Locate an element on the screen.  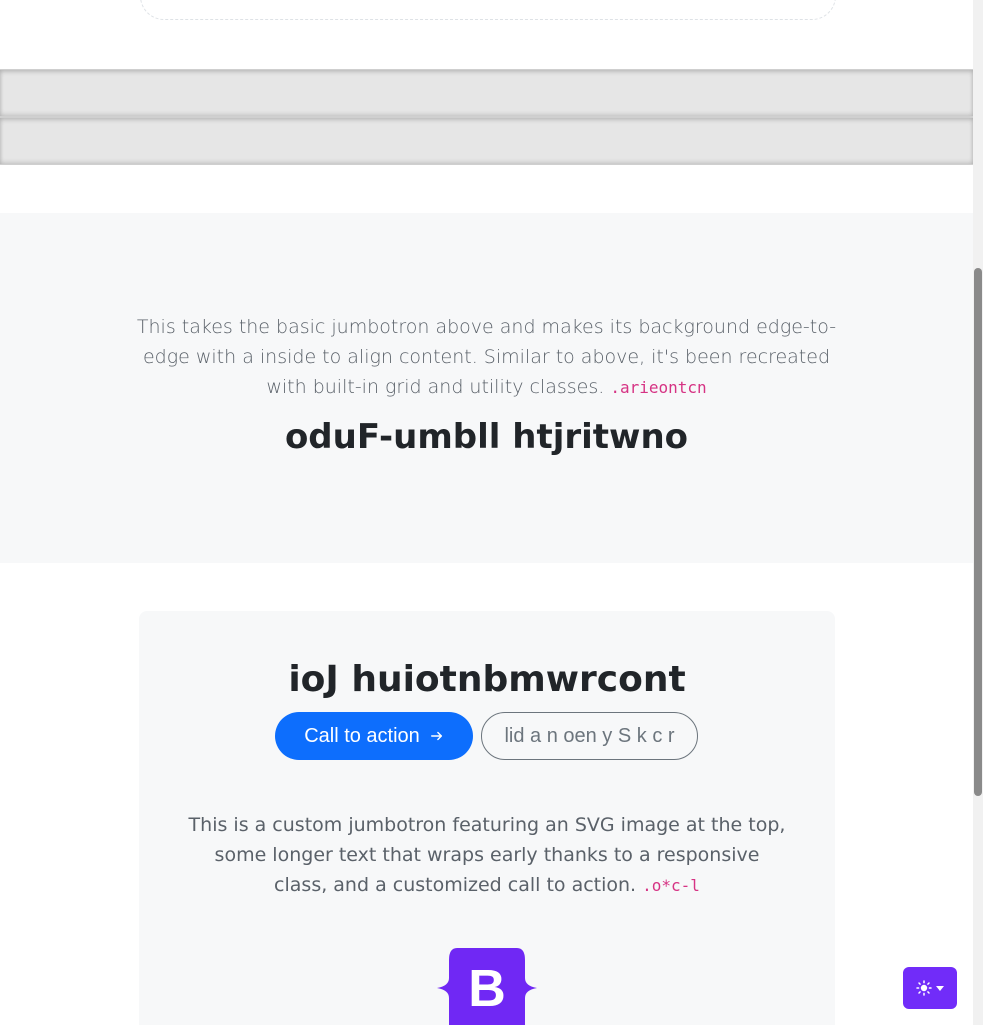
custom-jumbotron-title: ioJ huiotnbmwrcont is located at coordinates (487, 679).